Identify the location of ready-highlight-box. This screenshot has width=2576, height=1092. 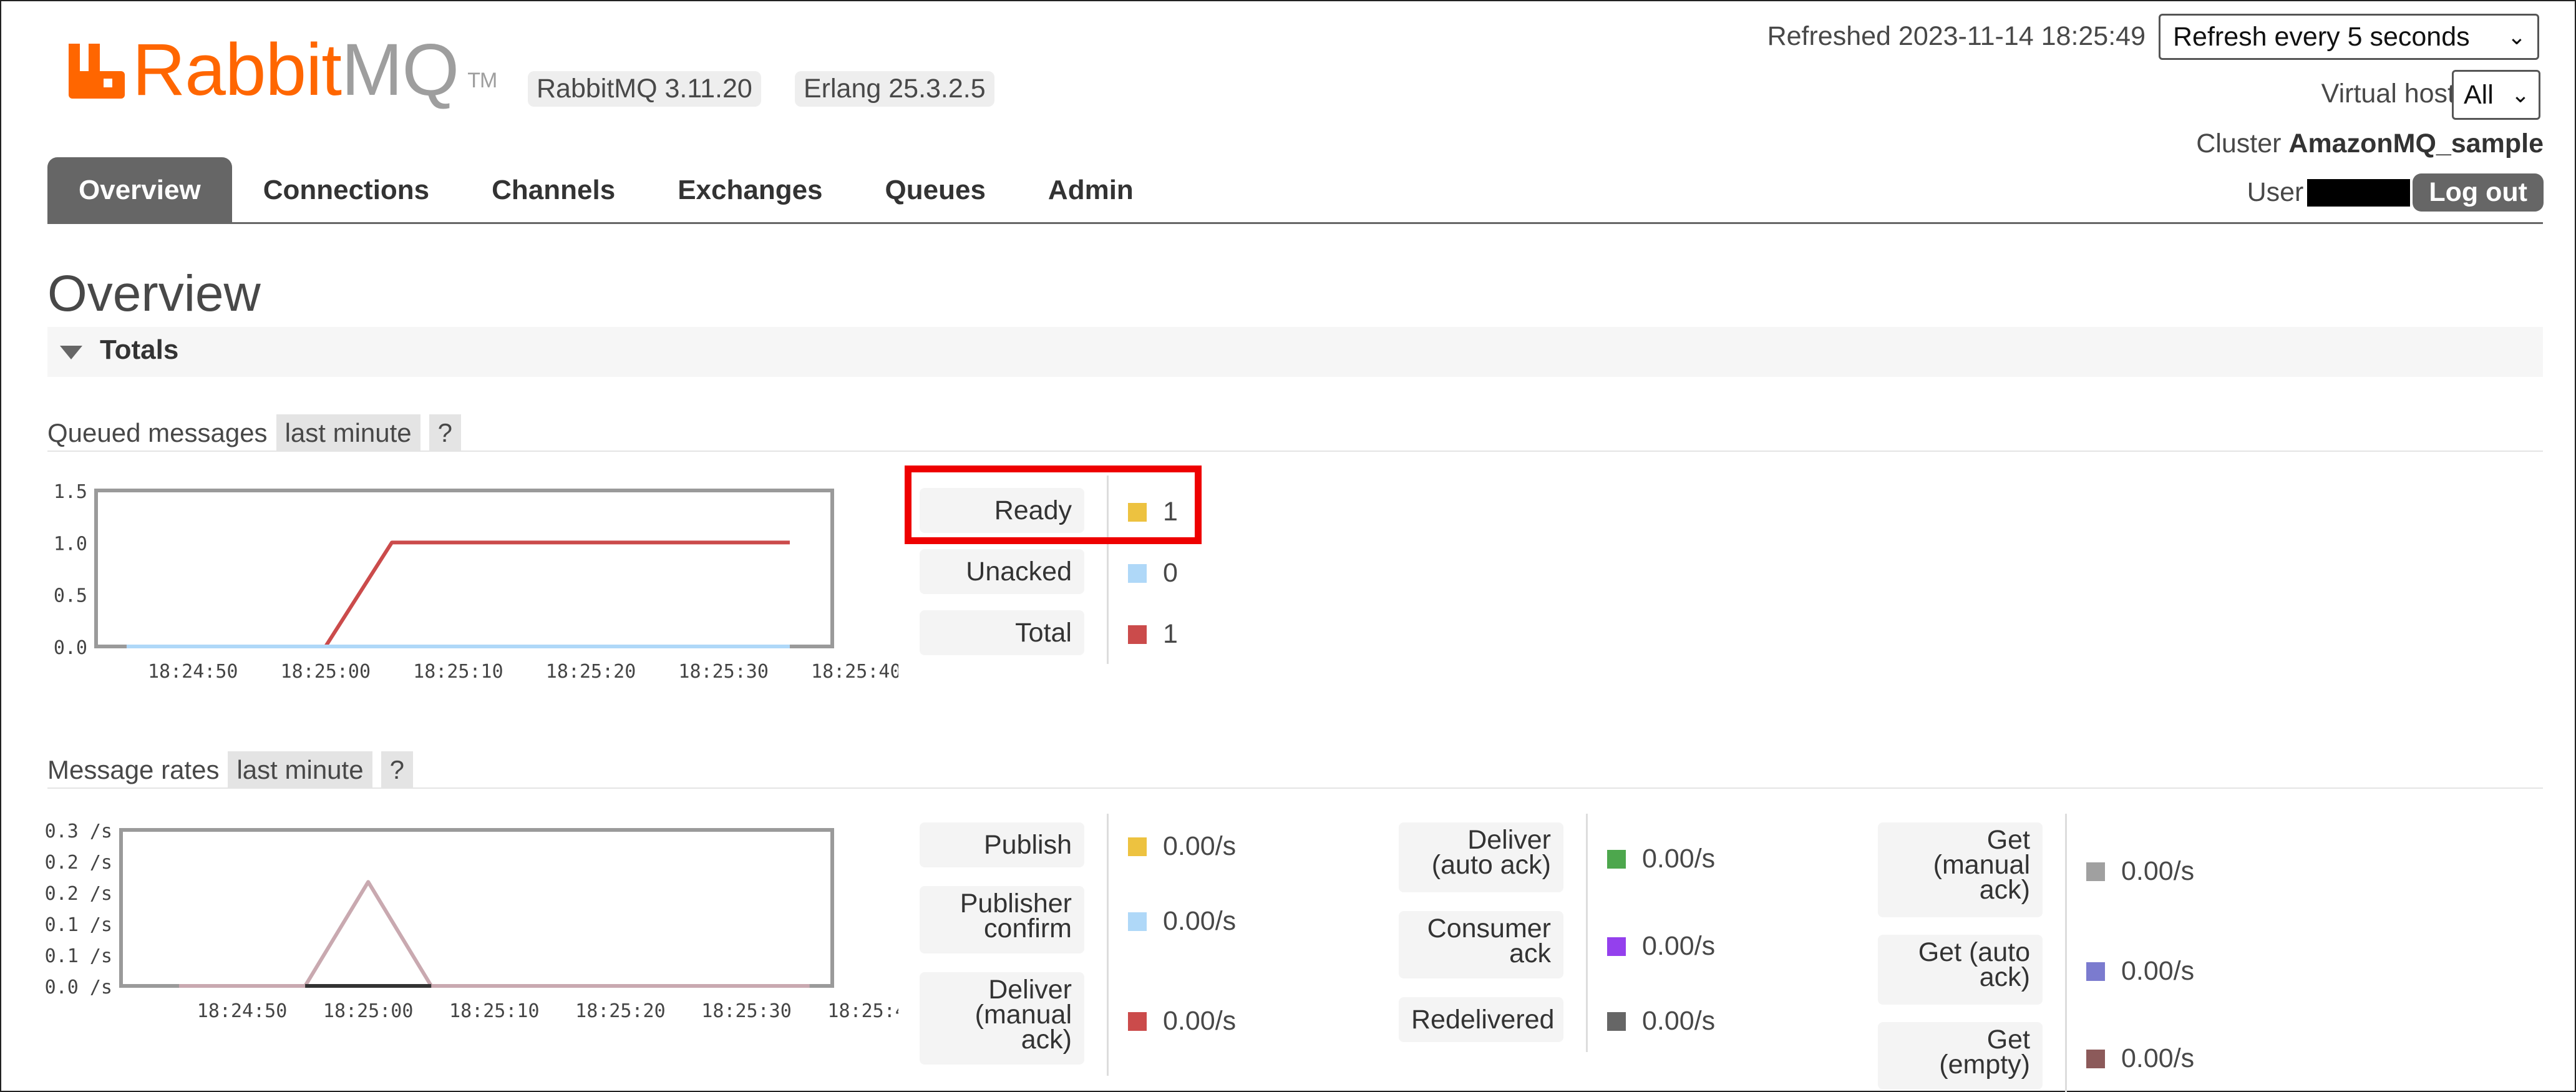
(1053, 505).